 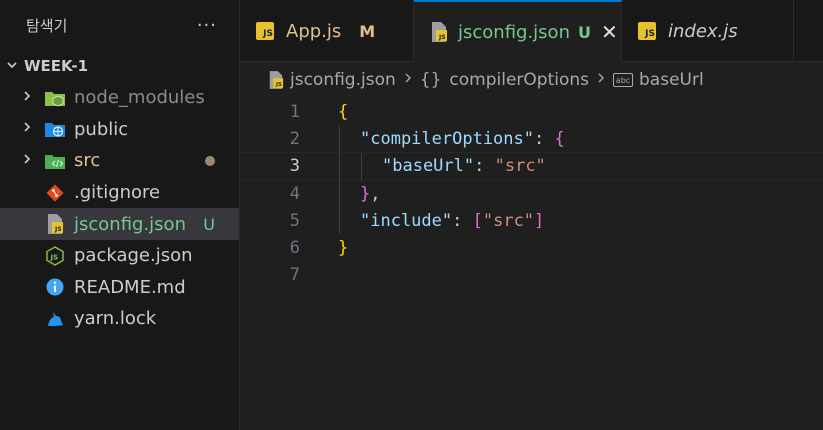 What do you see at coordinates (703, 31) in the screenshot?
I see `tab-label: index.js` at bounding box center [703, 31].